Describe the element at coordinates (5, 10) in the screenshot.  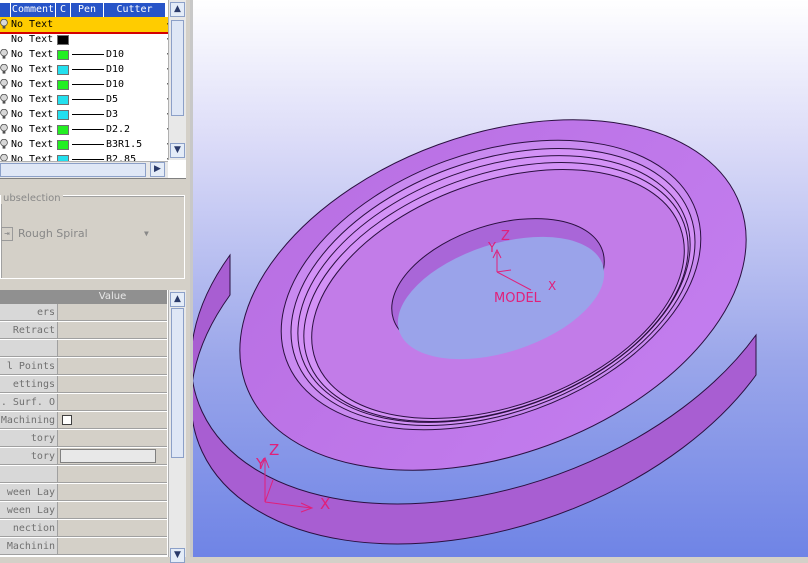
I see `column-header-icon` at that location.